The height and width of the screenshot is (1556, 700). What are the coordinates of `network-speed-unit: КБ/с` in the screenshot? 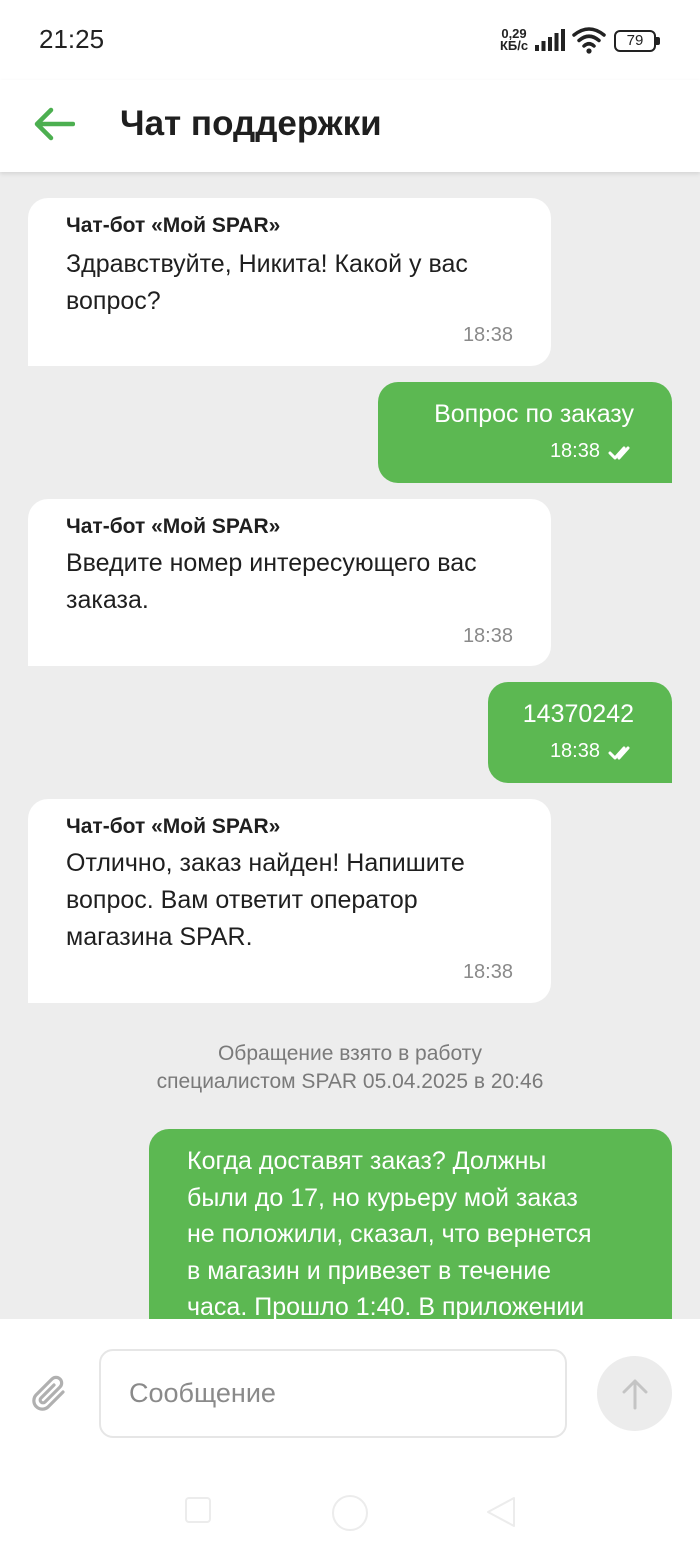 It's located at (514, 45).